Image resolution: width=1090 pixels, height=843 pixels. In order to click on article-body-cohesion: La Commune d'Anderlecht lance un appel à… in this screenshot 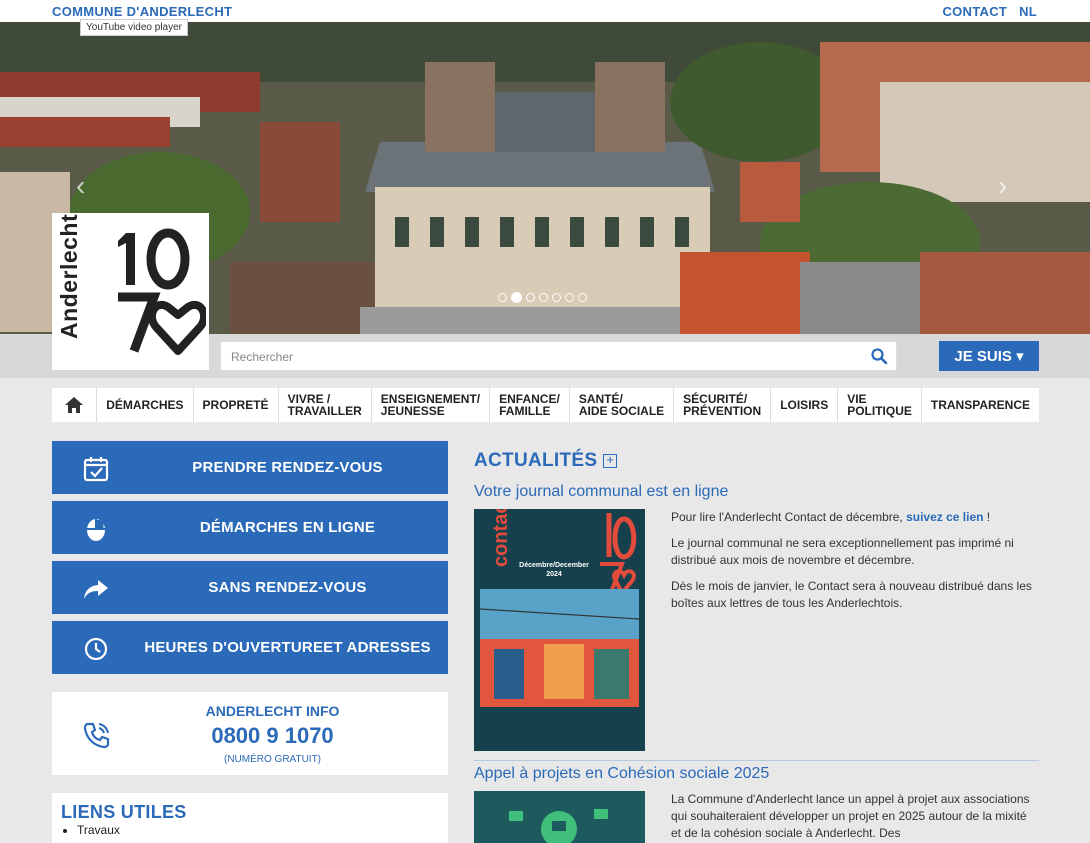, I will do `click(855, 817)`.